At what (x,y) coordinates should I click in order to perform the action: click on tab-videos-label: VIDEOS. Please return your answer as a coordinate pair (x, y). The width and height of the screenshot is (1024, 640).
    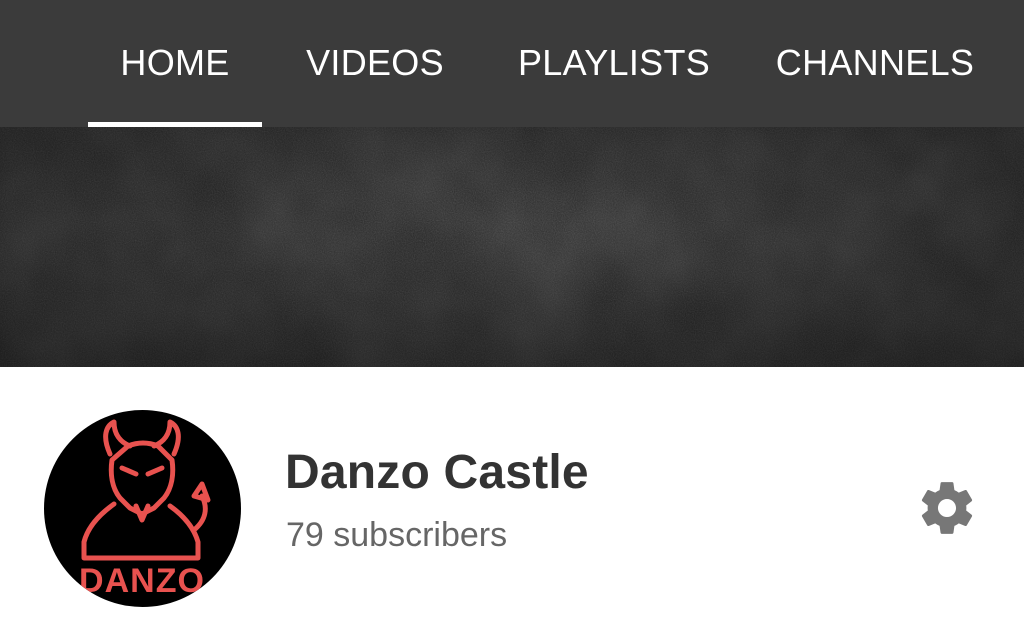
    Looking at the image, I should click on (375, 62).